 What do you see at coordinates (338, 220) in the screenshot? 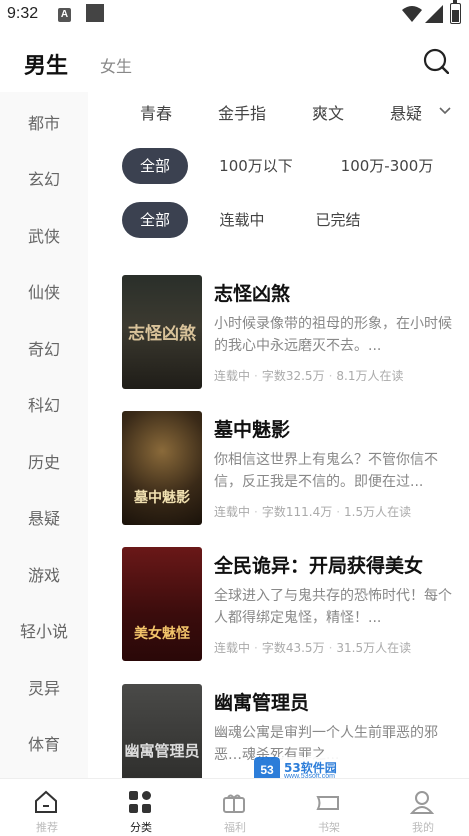
I see `filter-status-completed: 已完结` at bounding box center [338, 220].